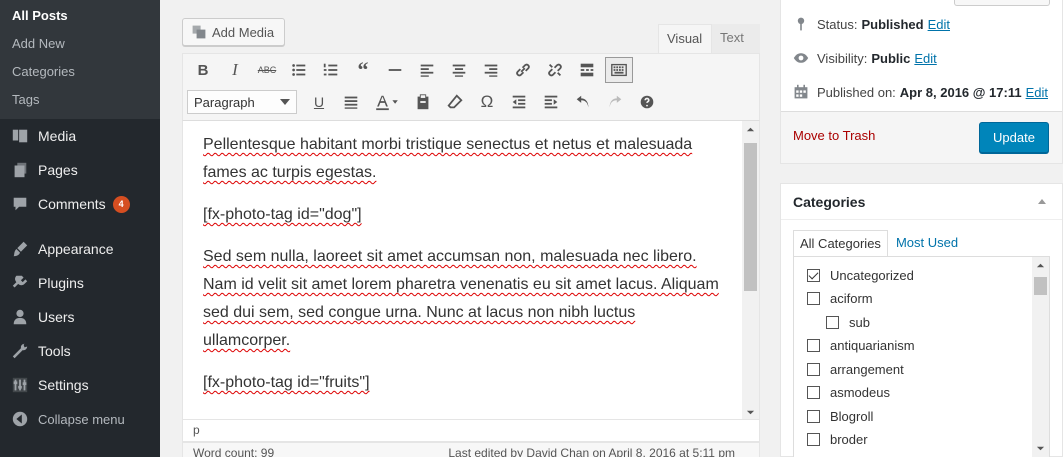 The width and height of the screenshot is (1063, 457). What do you see at coordinates (80, 73) in the screenshot?
I see `submenu-categories: Categories` at bounding box center [80, 73].